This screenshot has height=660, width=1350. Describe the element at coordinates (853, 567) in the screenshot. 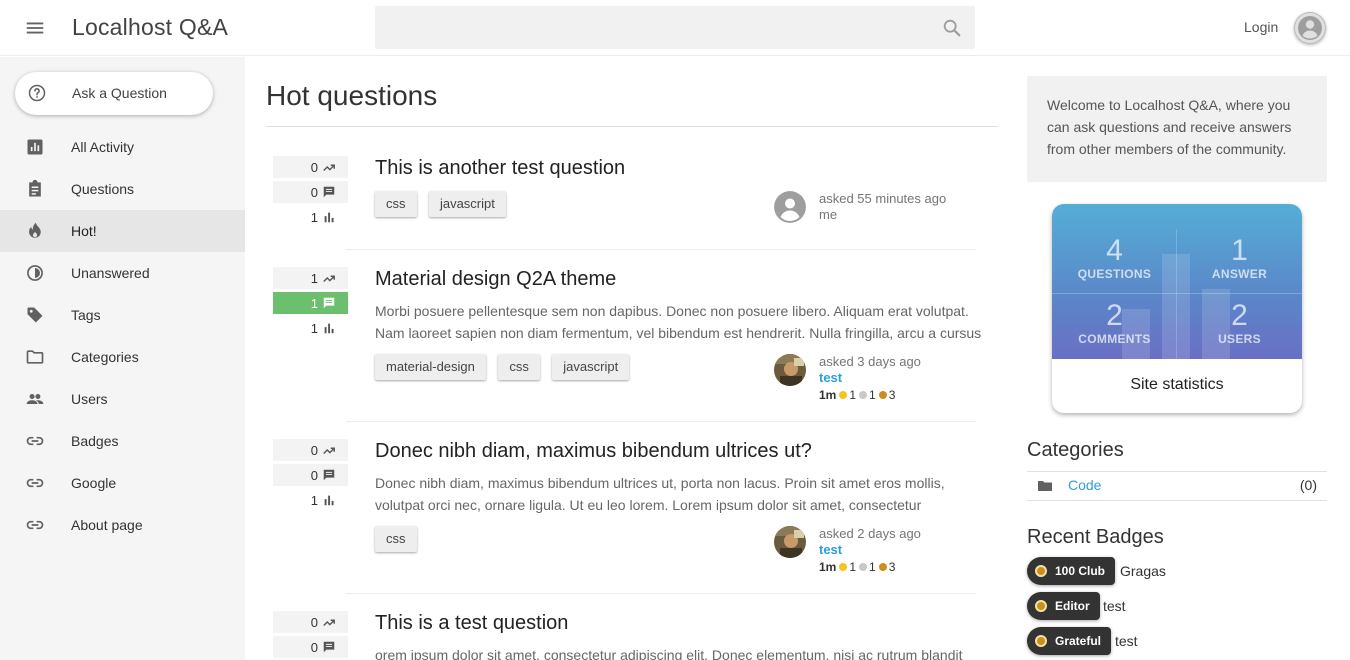

I see `gold-count: 1` at that location.